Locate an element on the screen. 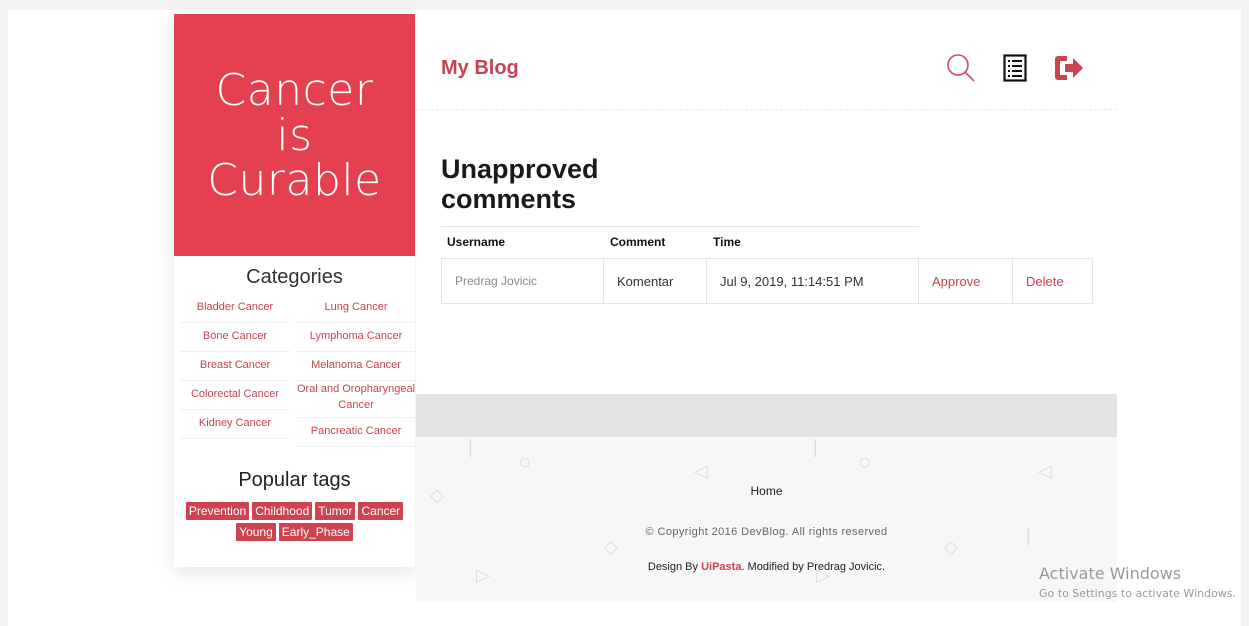 Image resolution: width=1249 pixels, height=626 pixels. tag-link: Childhood is located at coordinates (282, 511).